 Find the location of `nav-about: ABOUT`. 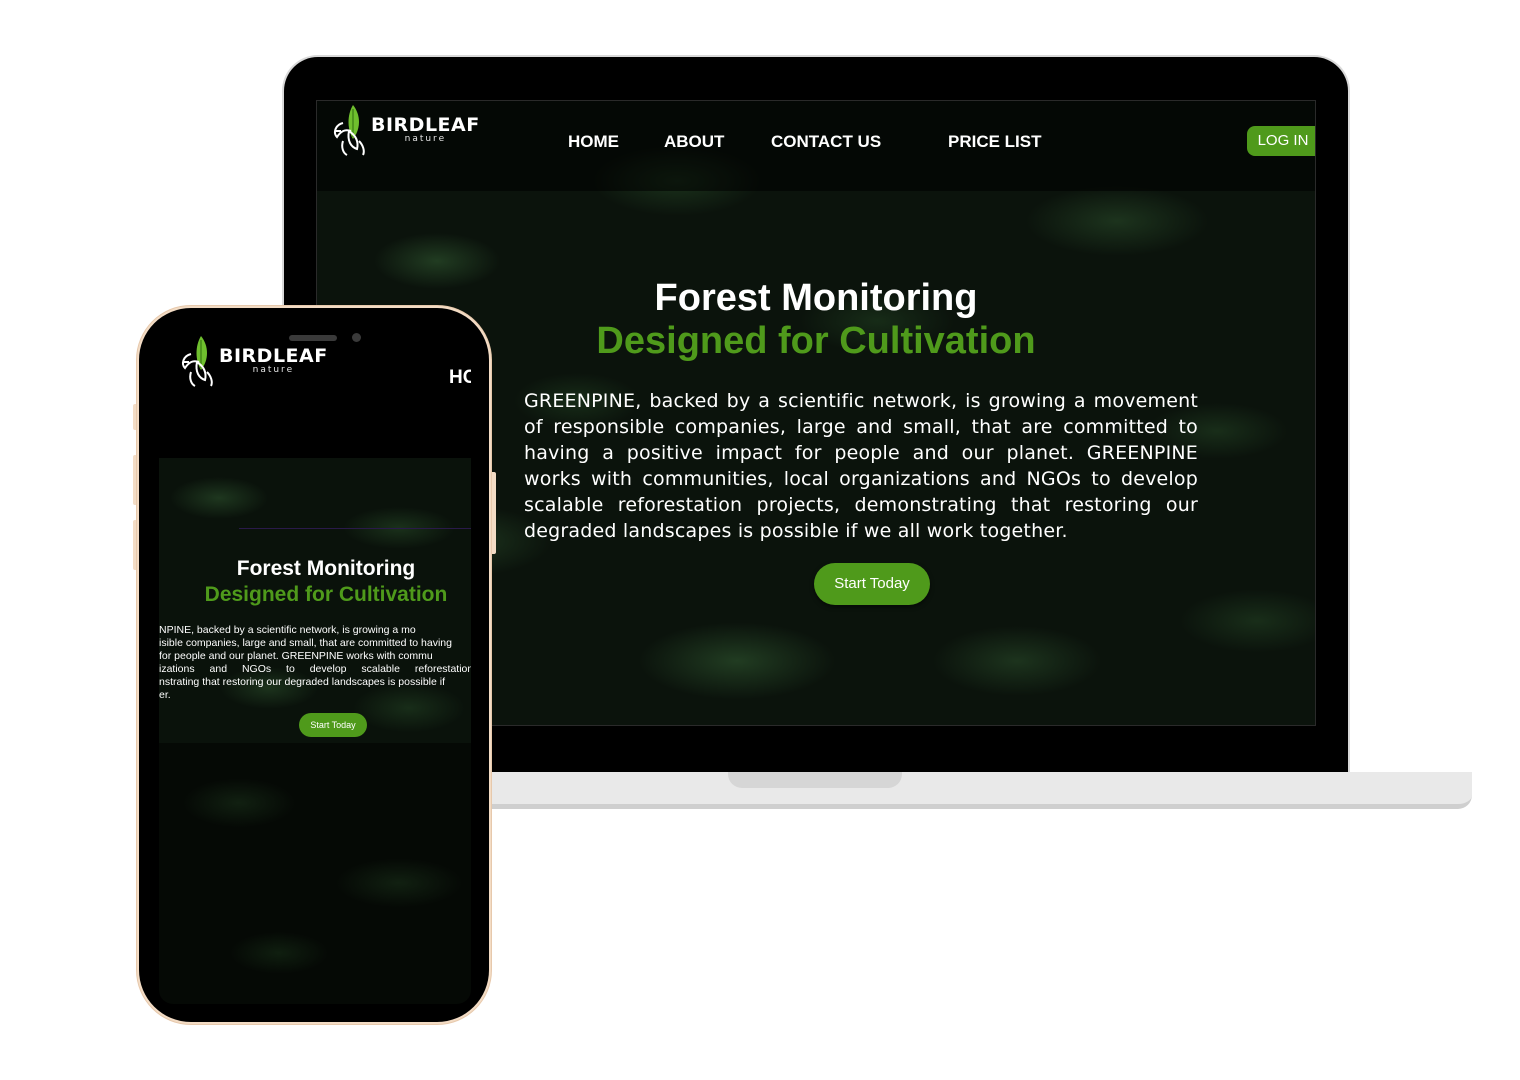

nav-about: ABOUT is located at coordinates (694, 142).